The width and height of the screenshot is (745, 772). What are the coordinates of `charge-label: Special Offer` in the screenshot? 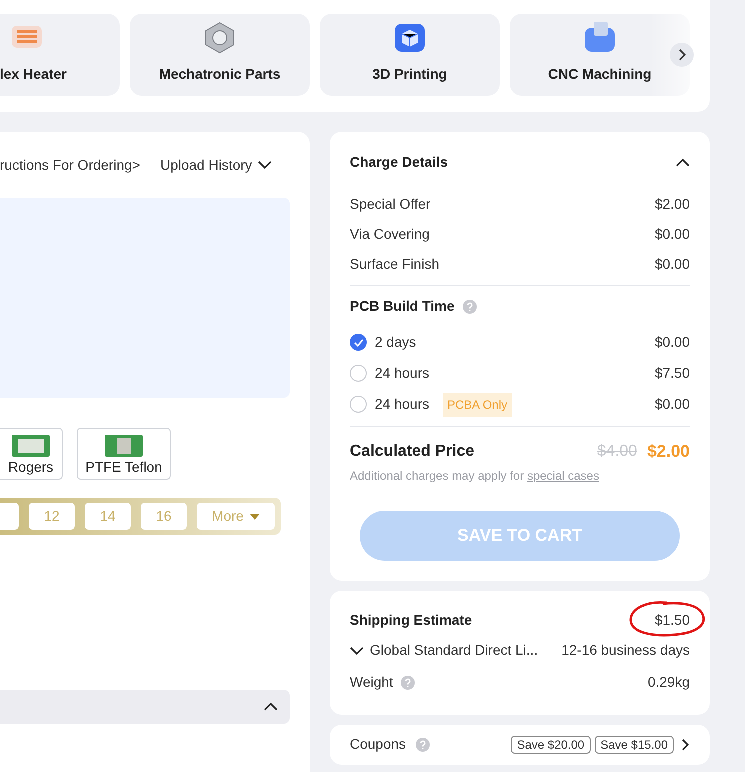 It's located at (390, 204).